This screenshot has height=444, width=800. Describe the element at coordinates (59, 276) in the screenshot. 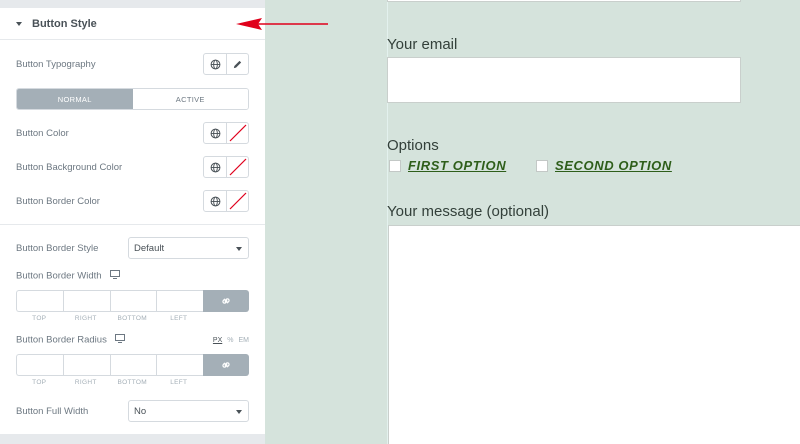

I see `border-width-label: Button Border Width` at that location.